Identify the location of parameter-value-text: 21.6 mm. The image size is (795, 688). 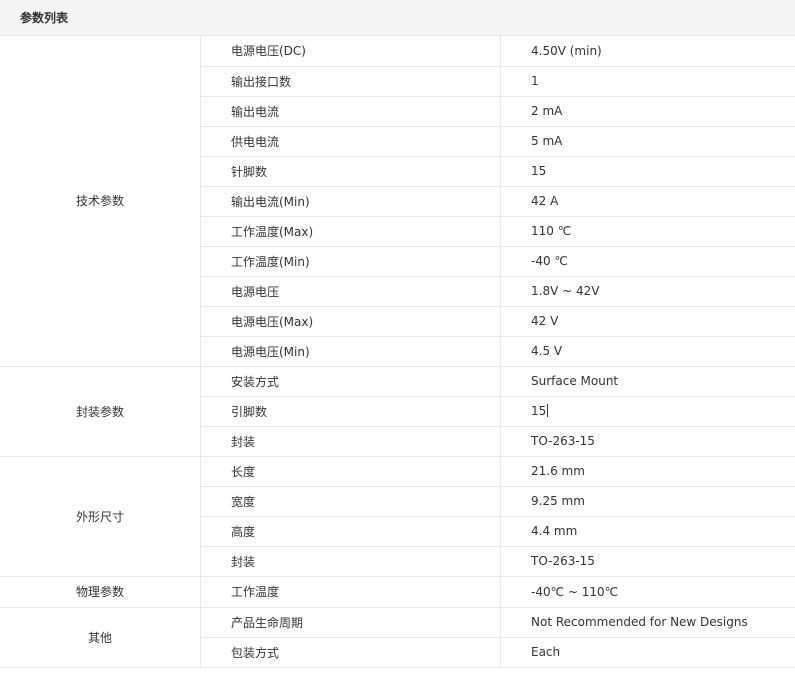
(558, 471).